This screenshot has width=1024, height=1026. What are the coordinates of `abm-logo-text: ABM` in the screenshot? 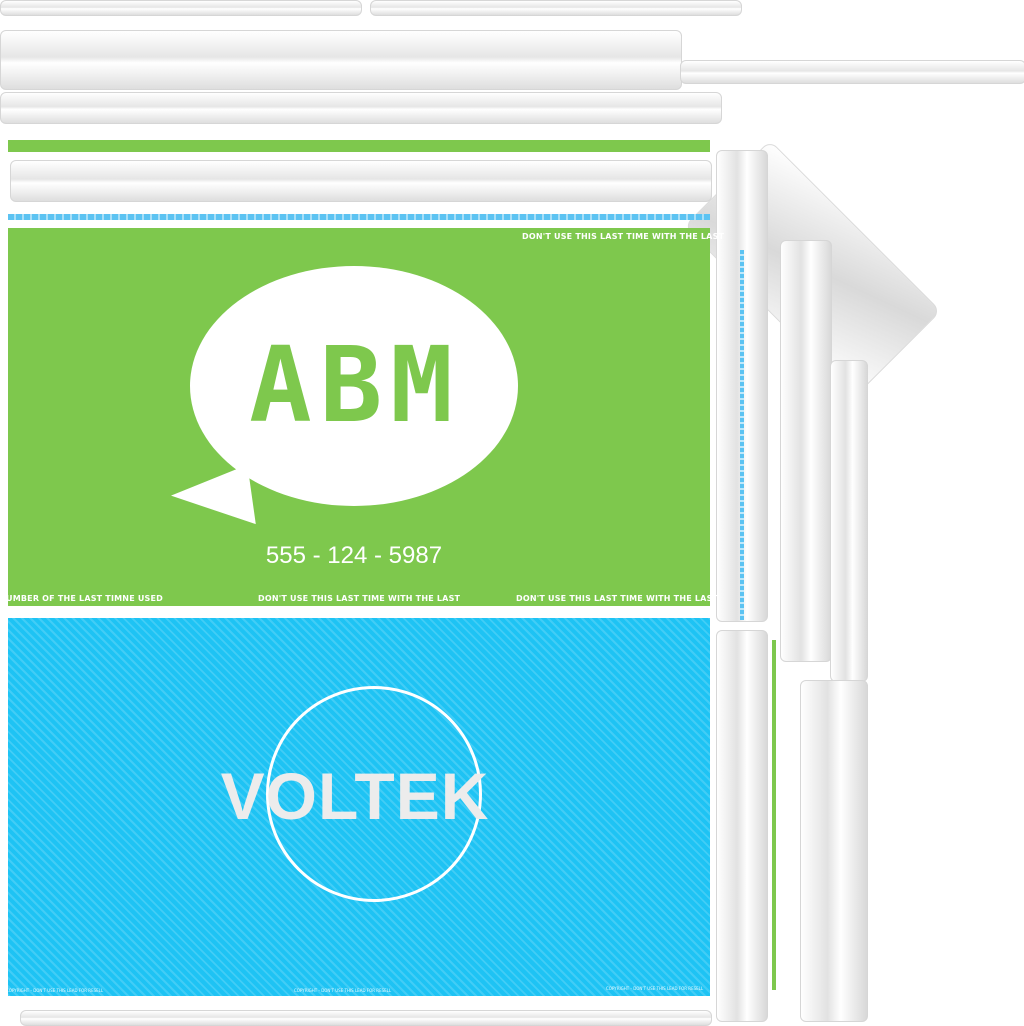 It's located at (355, 385).